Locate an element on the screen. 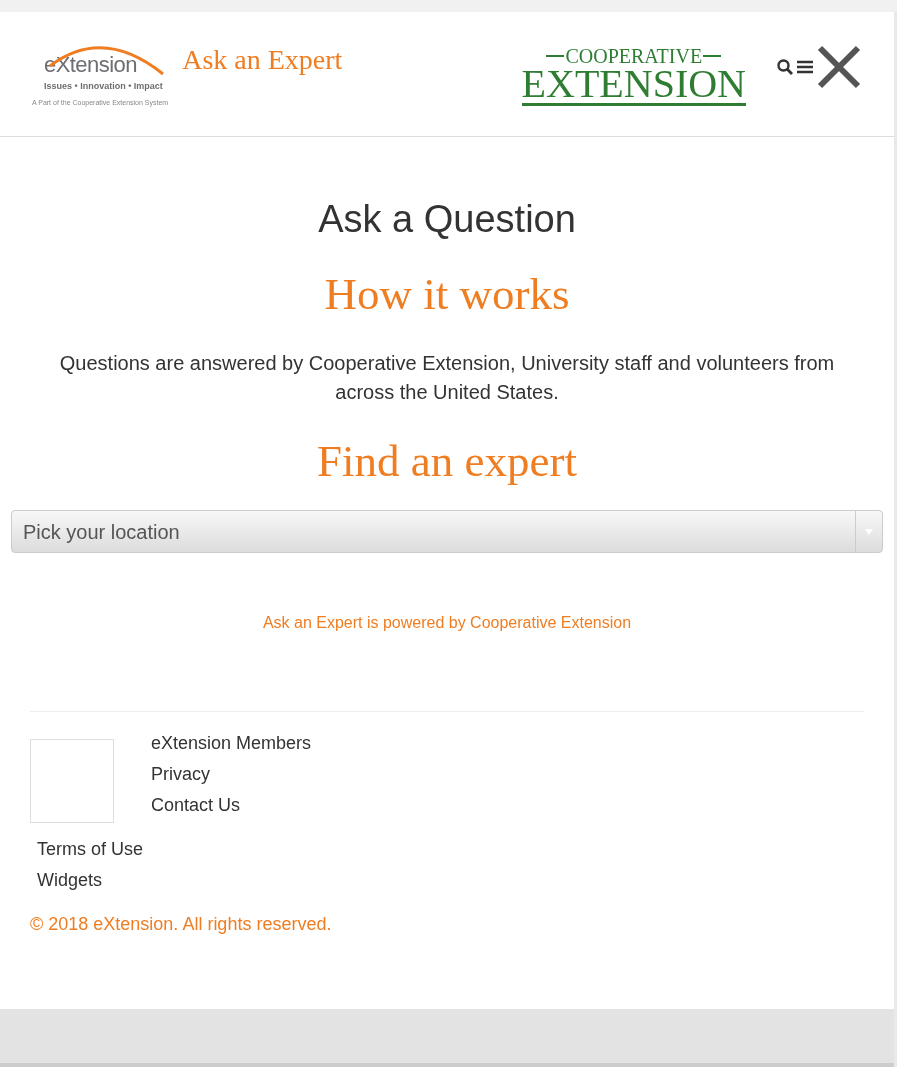 The image size is (897, 1067). search-icon is located at coordinates (785, 67).